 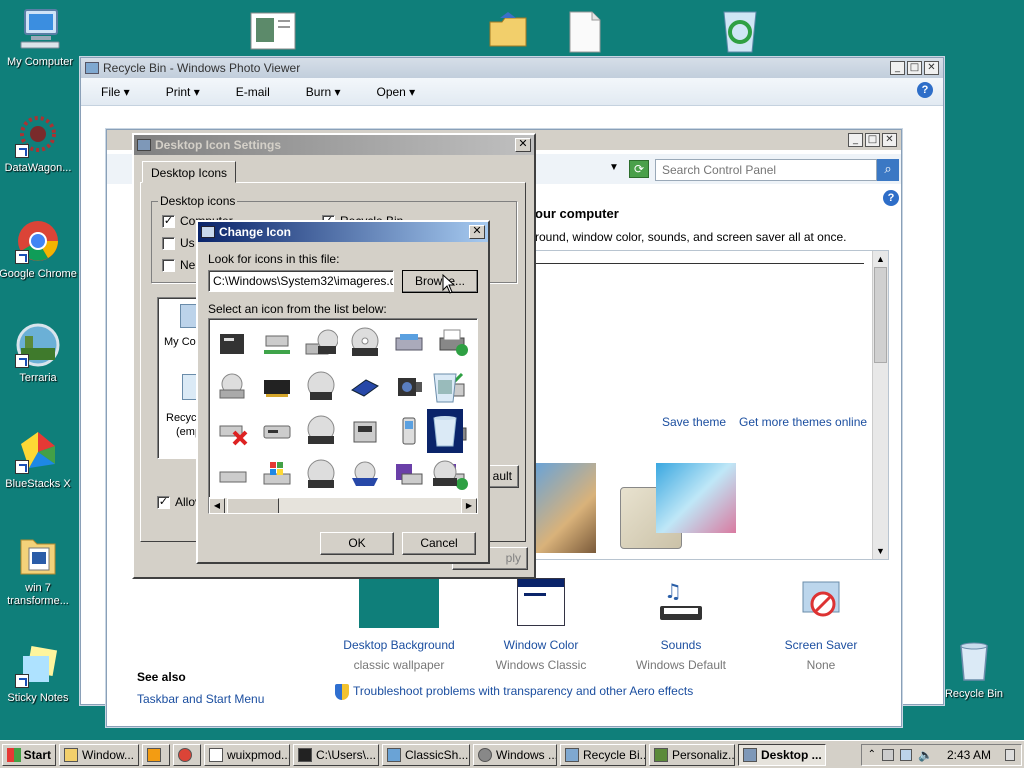 I want to click on photo-viewer-titlebar: Recycle Bin - Windows Photo Viewer _ □ ✕, so click(x=512, y=68).